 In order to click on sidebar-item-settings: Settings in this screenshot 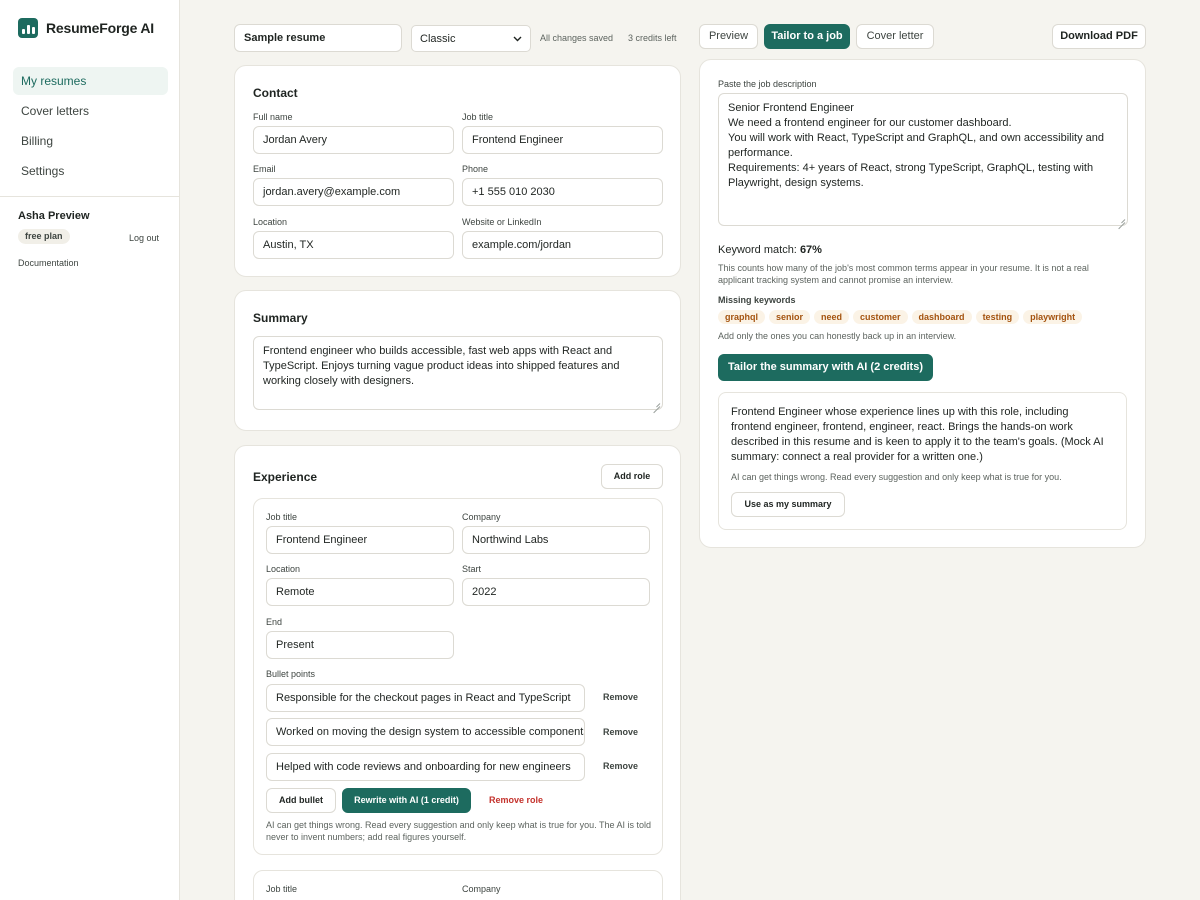, I will do `click(90, 171)`.